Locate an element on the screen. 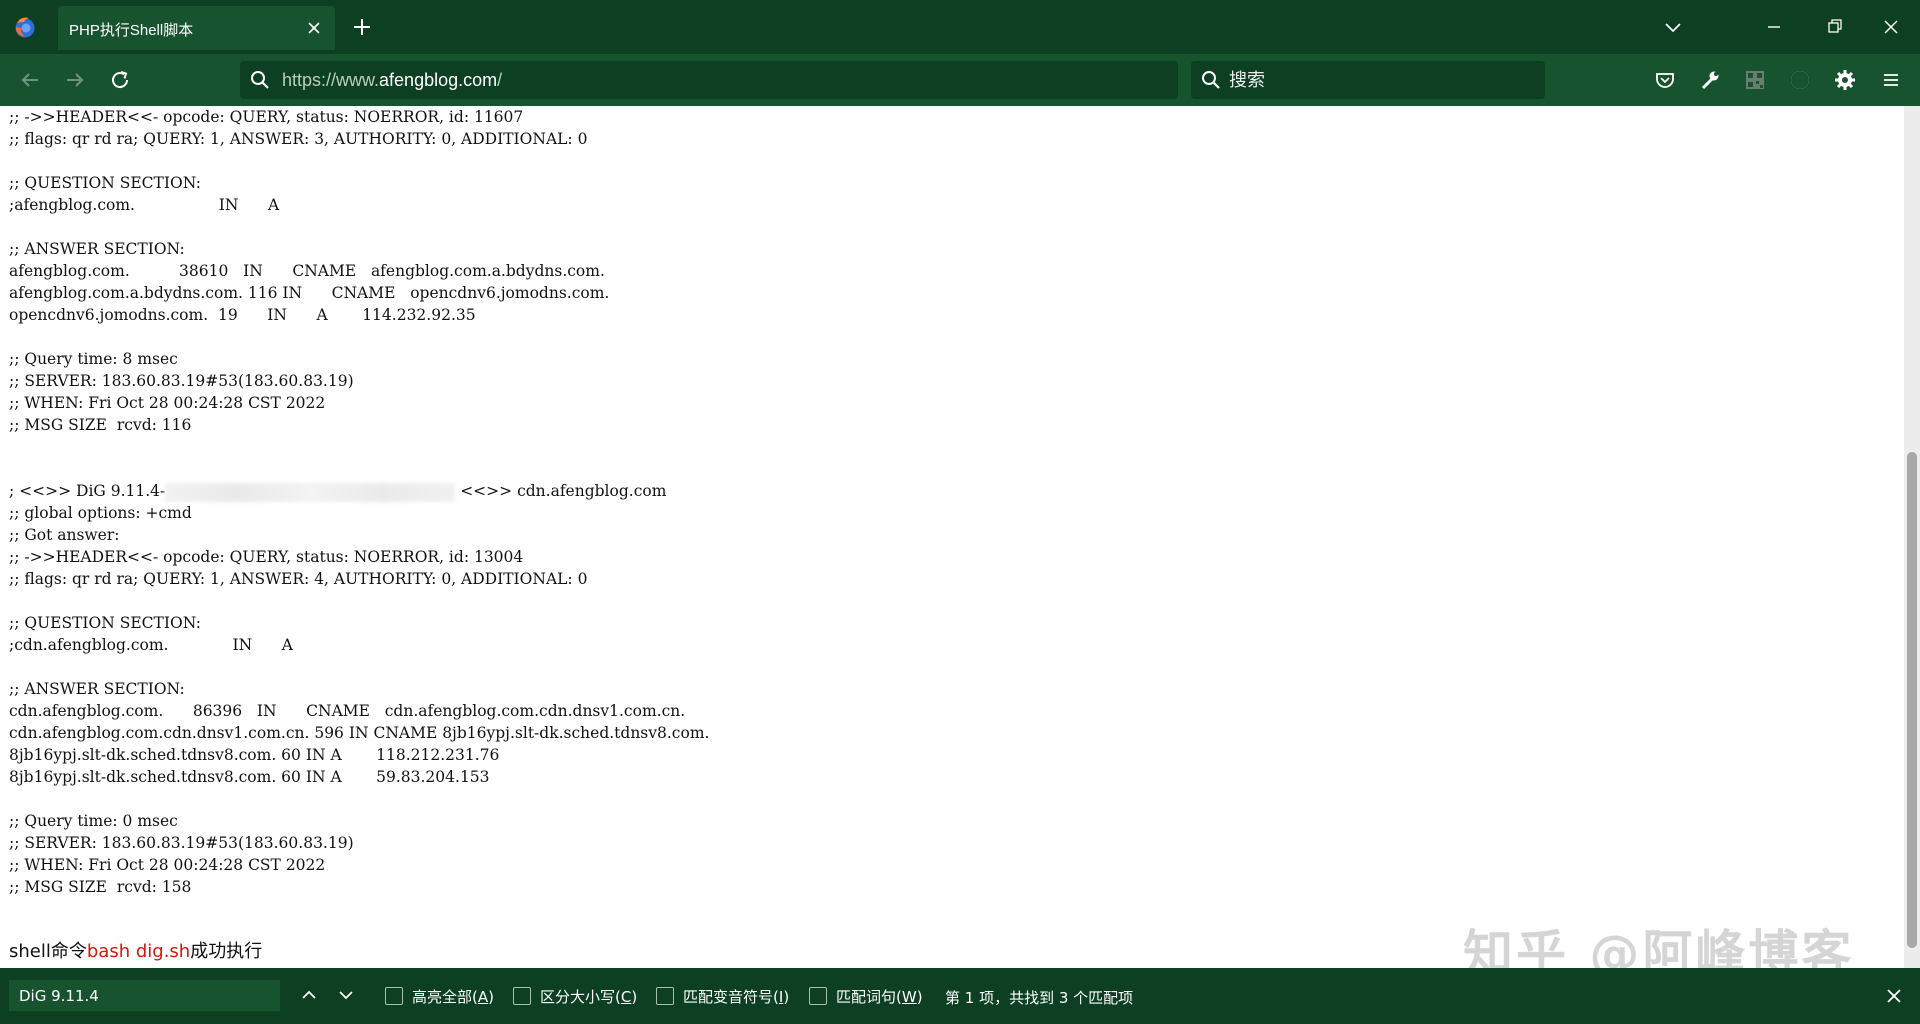 This screenshot has width=1920, height=1024. caption-prefix: shell命令 is located at coordinates (48, 951).